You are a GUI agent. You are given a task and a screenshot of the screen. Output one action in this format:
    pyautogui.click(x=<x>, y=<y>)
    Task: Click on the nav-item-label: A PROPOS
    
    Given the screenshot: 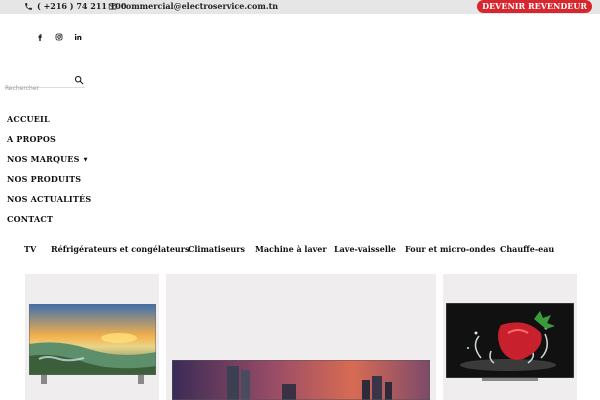 What is the action you would take?
    pyautogui.click(x=31, y=139)
    